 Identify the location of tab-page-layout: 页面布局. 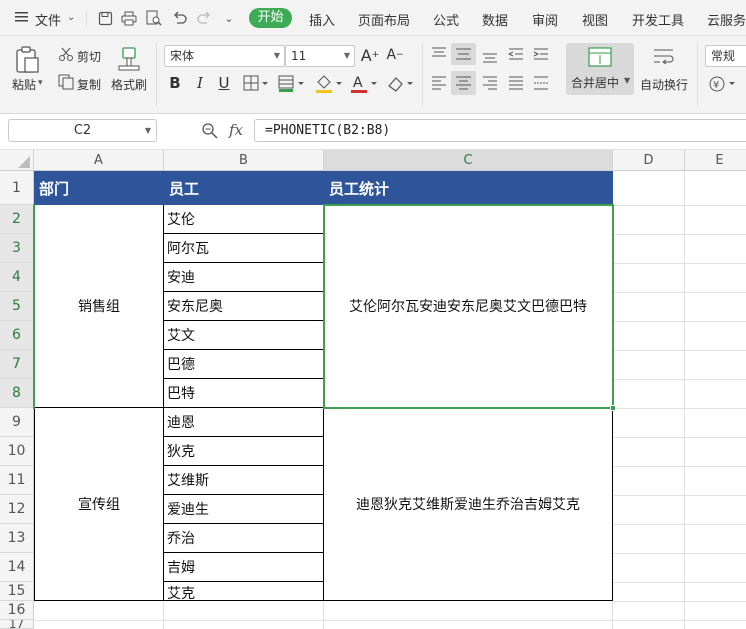
(384, 19).